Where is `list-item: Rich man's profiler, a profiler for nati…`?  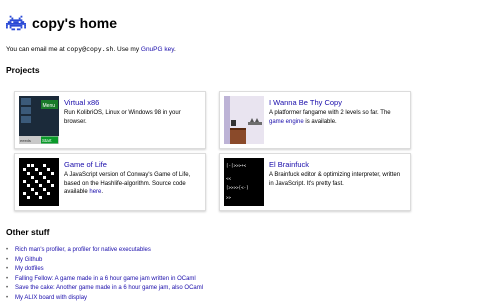
list-item: Rich man's profiler, a profiler for nati… is located at coordinates (104, 251).